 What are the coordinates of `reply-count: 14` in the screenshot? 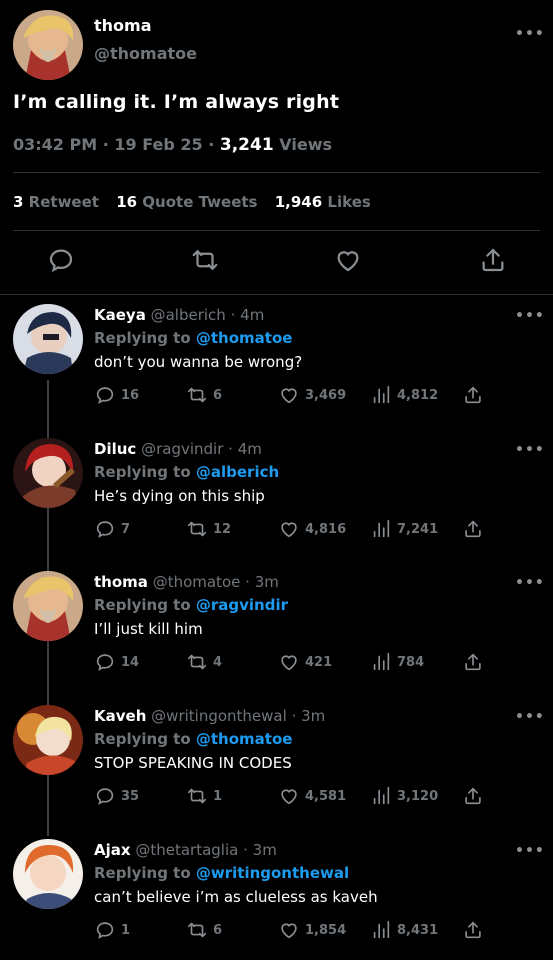 It's located at (130, 662).